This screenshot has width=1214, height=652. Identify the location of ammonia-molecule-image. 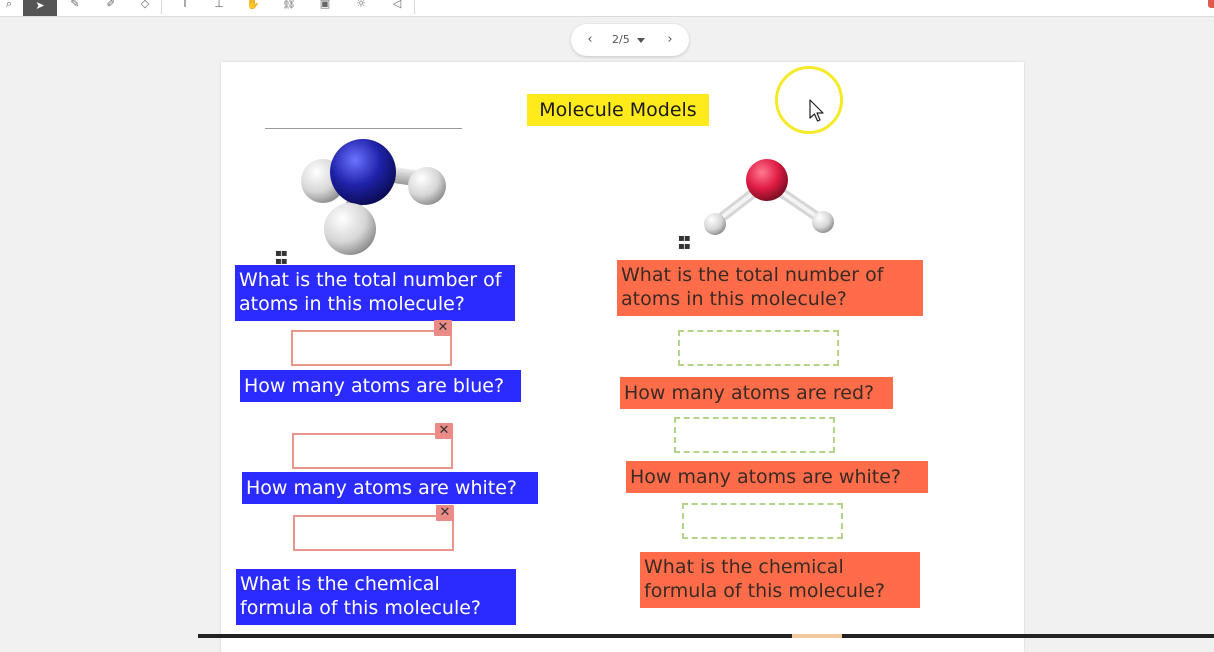
(373, 197).